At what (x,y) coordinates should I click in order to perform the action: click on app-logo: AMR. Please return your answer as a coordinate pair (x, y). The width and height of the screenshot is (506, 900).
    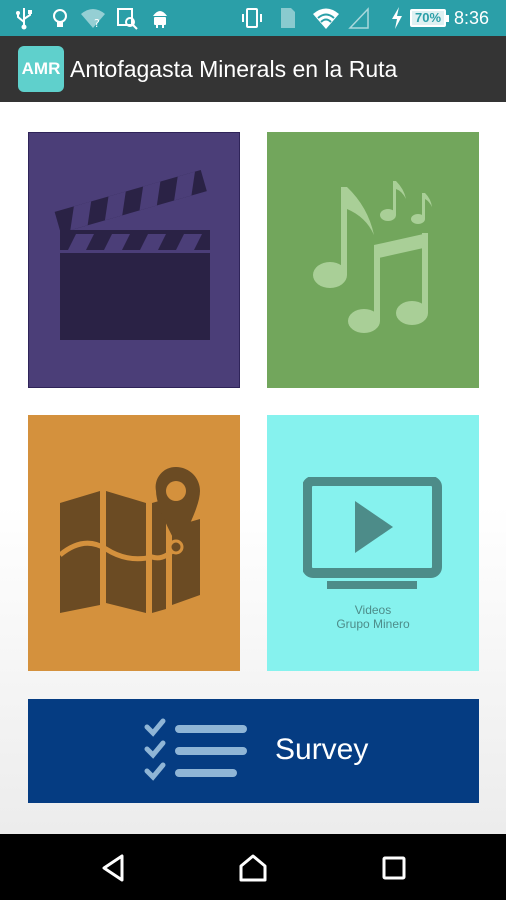
    Looking at the image, I should click on (41, 69).